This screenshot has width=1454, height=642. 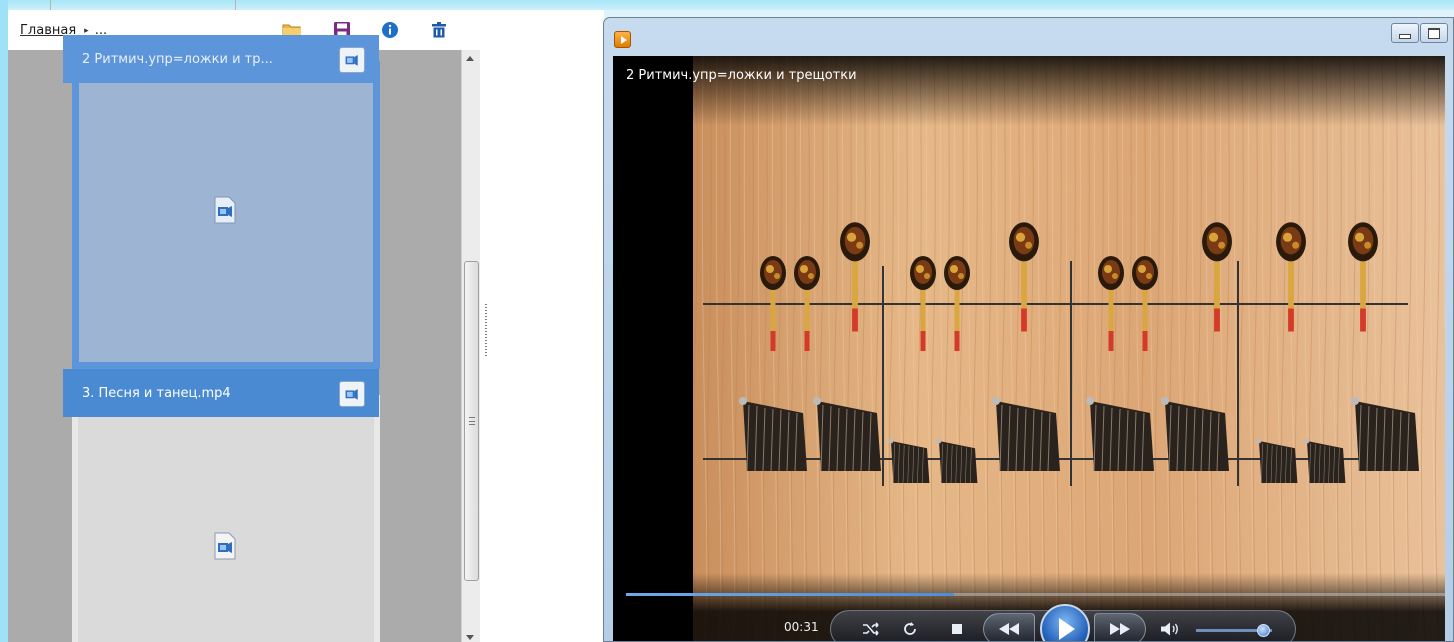 I want to click on grip-icon, so click(x=472, y=421).